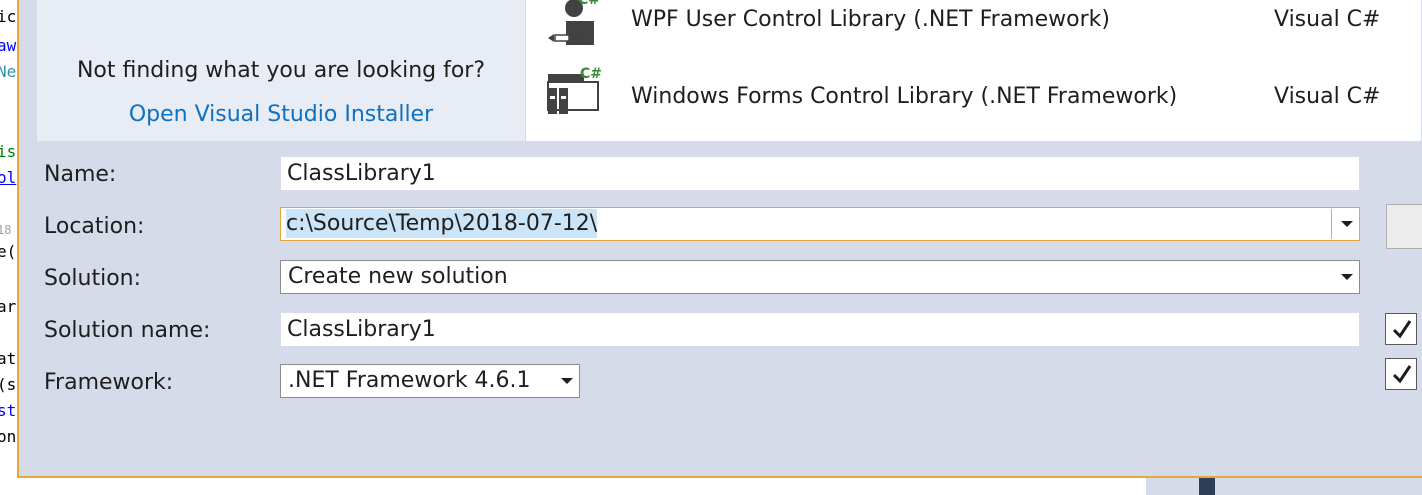 The image size is (1422, 495). I want to click on background-scrollbar, so click(1207, 486).